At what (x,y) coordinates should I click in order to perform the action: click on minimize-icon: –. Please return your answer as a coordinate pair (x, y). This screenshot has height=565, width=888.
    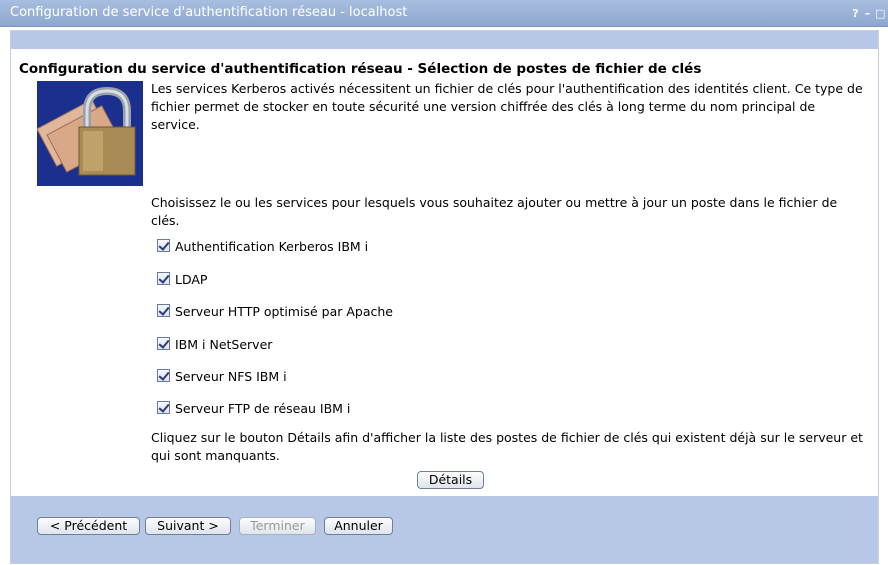
    Looking at the image, I should click on (867, 14).